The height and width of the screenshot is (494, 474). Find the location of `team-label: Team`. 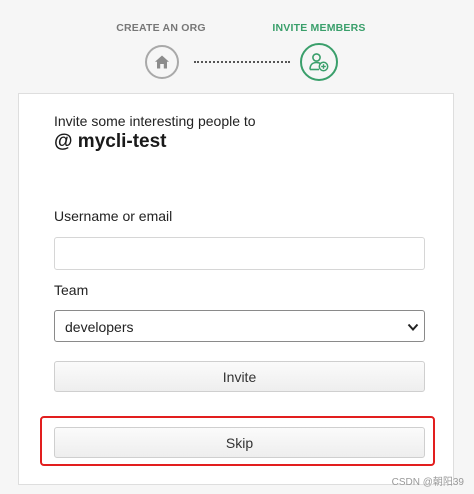

team-label: Team is located at coordinates (71, 290).